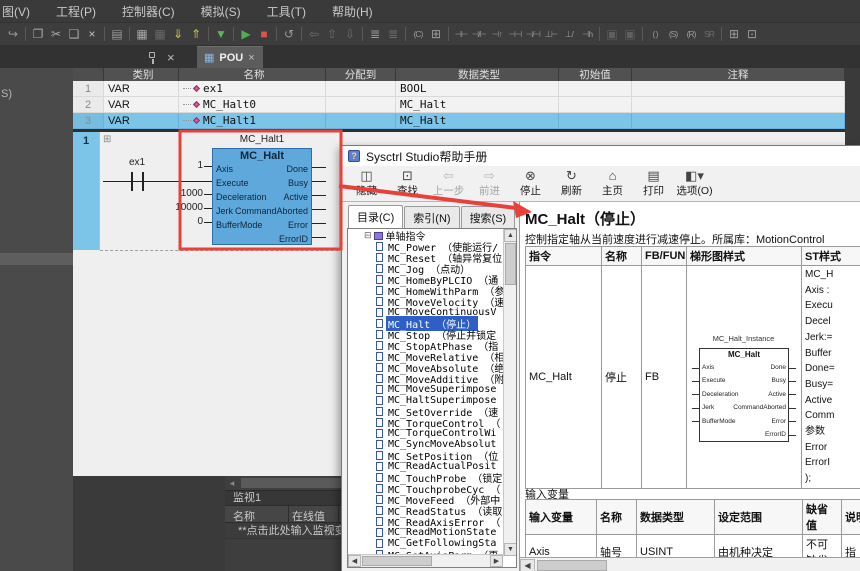 Image resolution: width=860 pixels, height=571 pixels. Describe the element at coordinates (425, 532) in the screenshot. I see `tree-item: MC_ReadMotionState` at that location.